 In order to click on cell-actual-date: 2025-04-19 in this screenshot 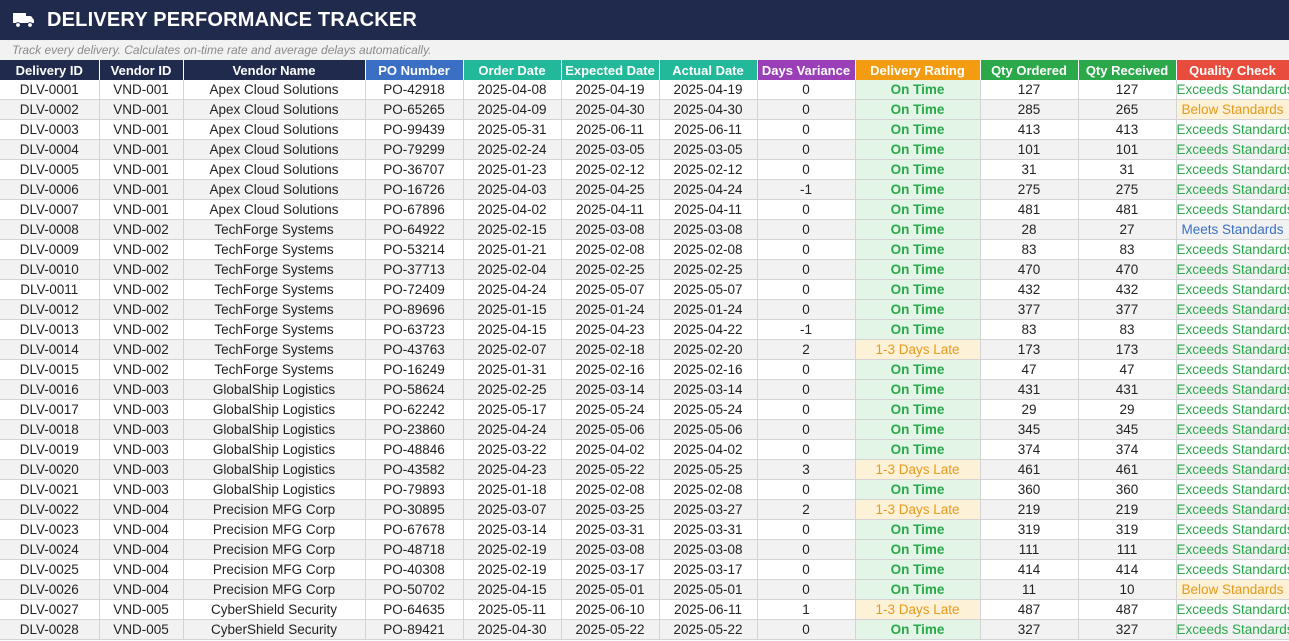, I will do `click(708, 90)`.